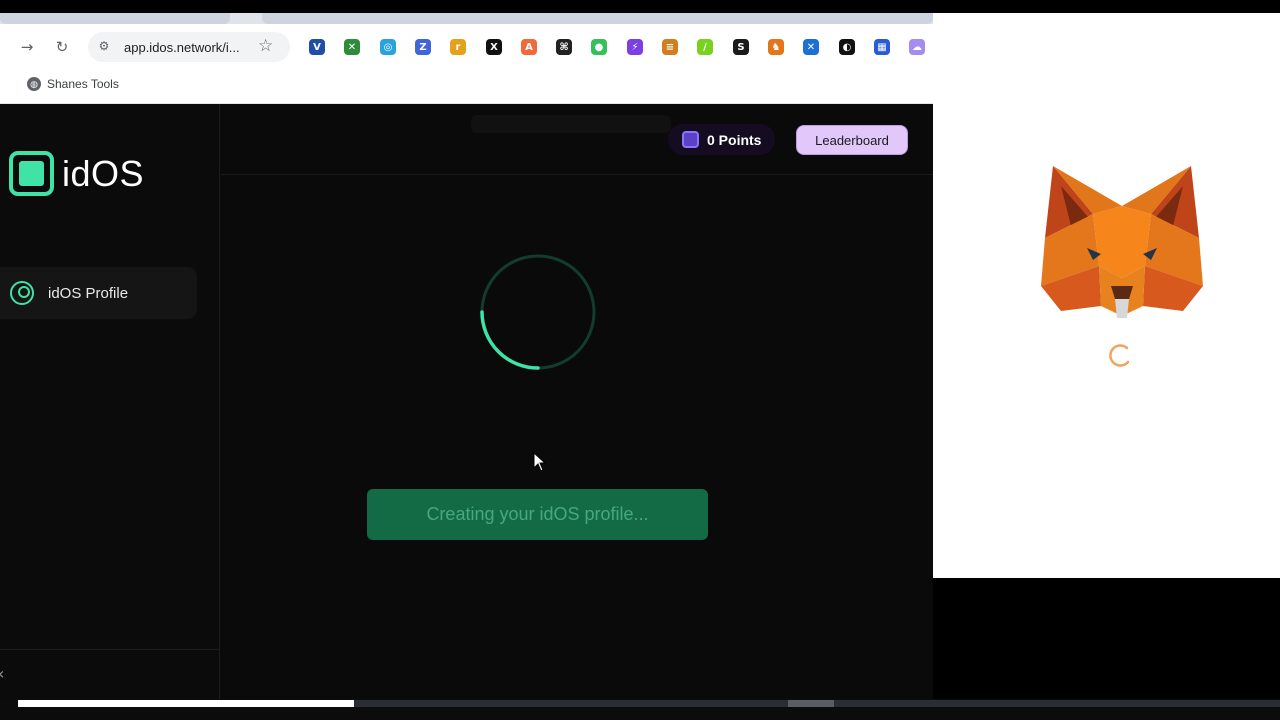 This screenshot has height=720, width=1280. What do you see at coordinates (538, 312) in the screenshot?
I see `loading-spinner` at bounding box center [538, 312].